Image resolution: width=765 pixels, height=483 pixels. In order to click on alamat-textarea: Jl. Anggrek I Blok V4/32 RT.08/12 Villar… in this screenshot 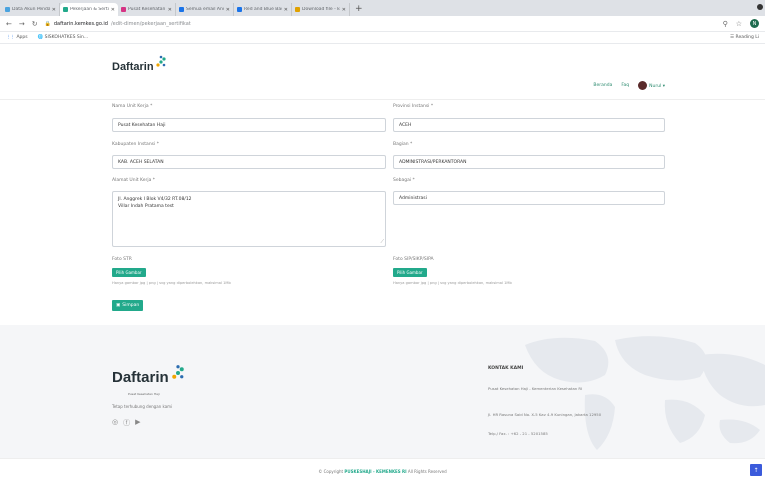, I will do `click(249, 219)`.